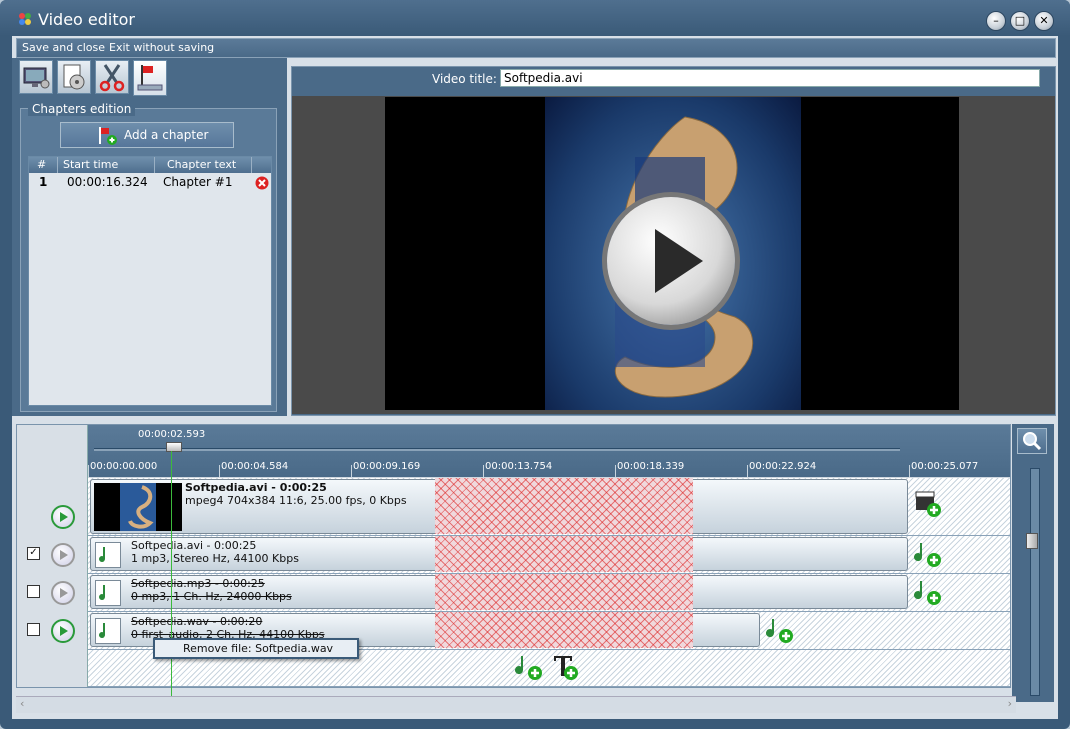 The image size is (1070, 729). I want to click on audio-clip-2-title: Softpedia.mp3 - 0:00:25, so click(198, 583).